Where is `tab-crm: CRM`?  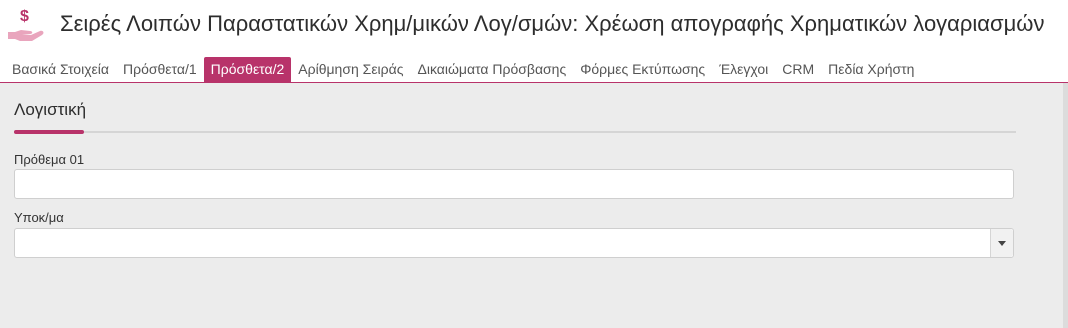
tab-crm: CRM is located at coordinates (798, 69).